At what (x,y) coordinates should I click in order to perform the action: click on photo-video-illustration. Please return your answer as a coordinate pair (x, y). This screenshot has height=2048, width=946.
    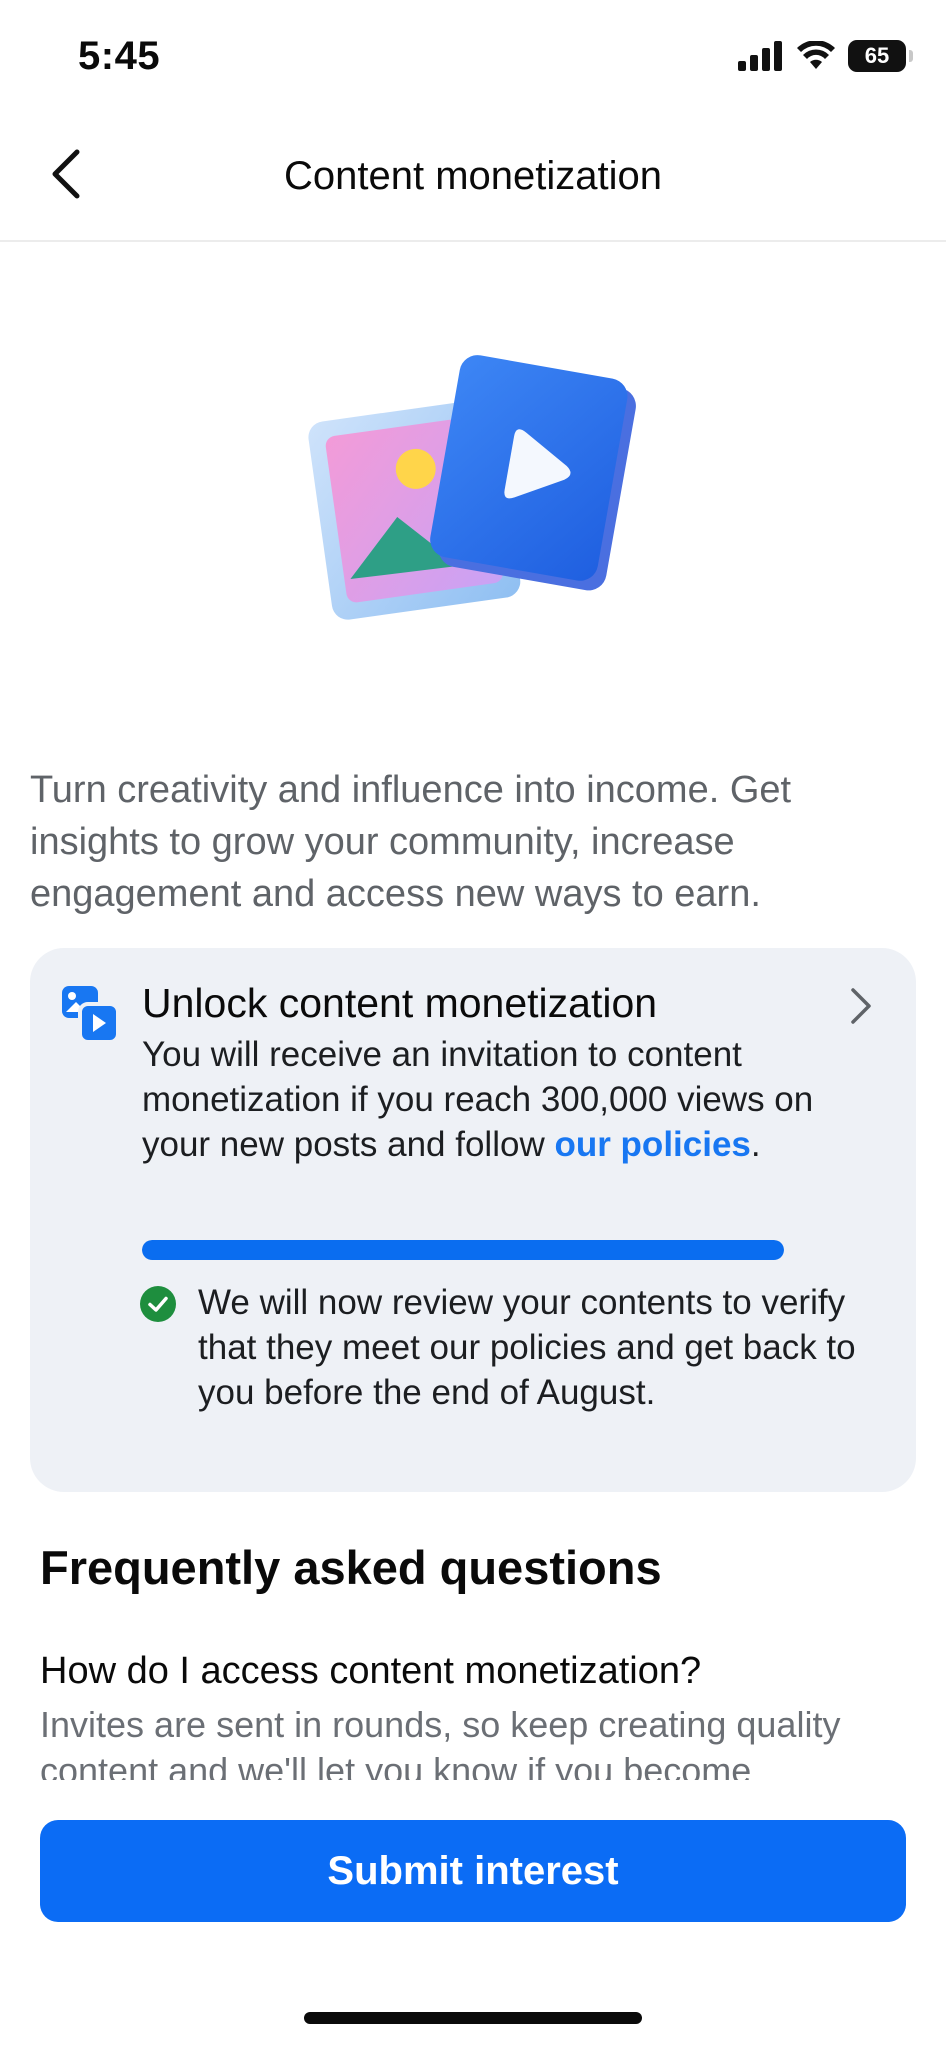
    Looking at the image, I should click on (470, 490).